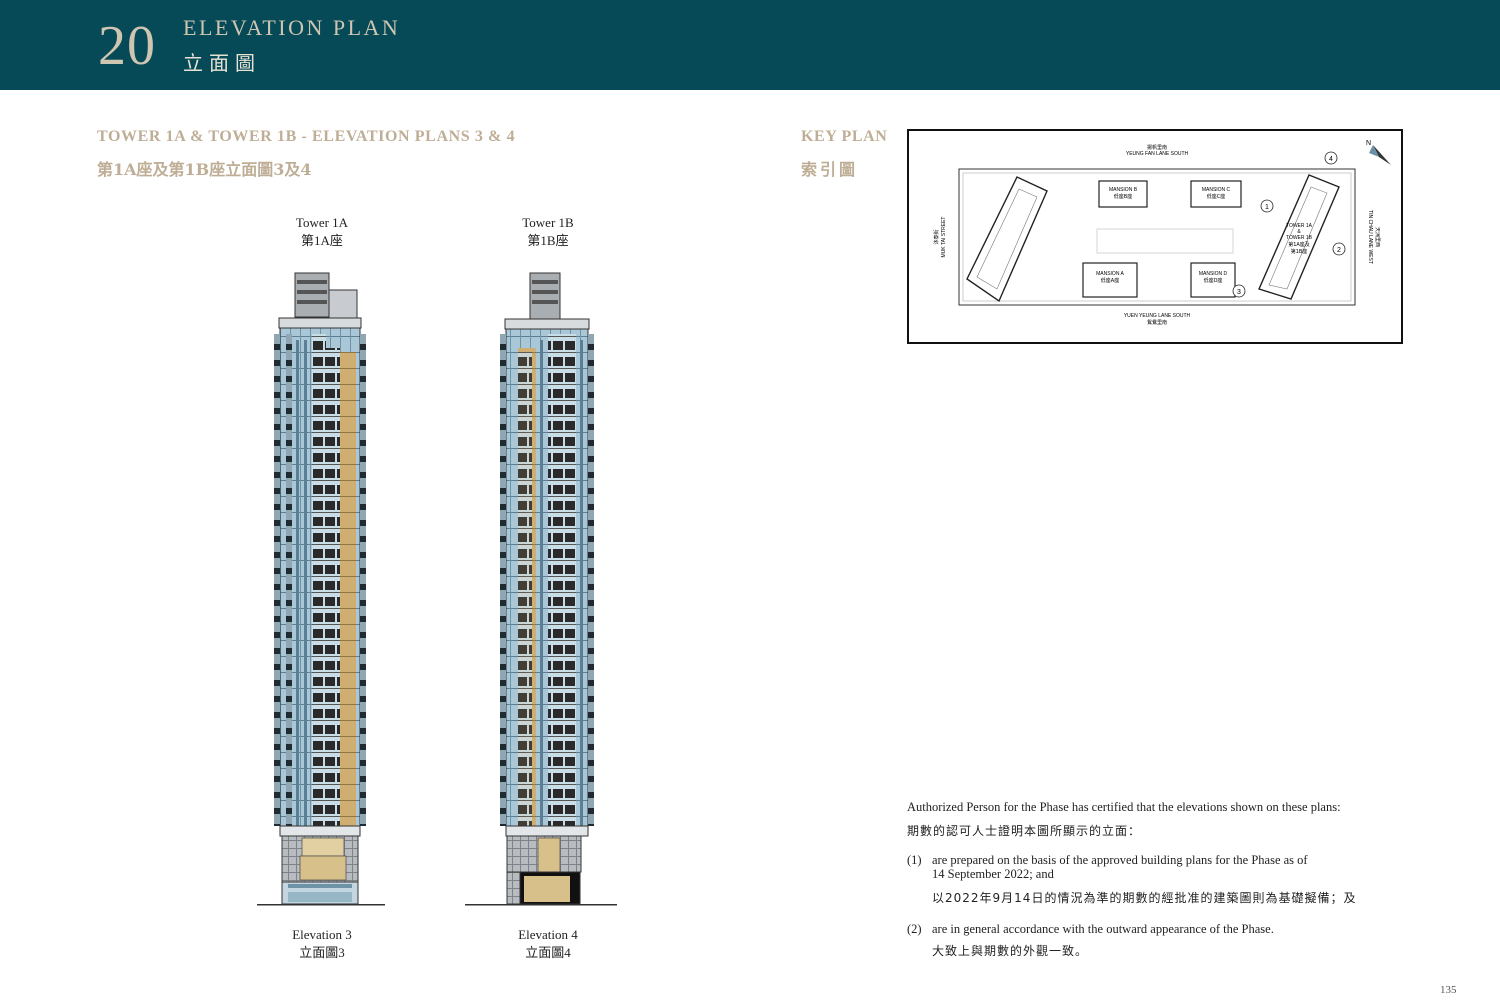 This screenshot has width=1500, height=1000. What do you see at coordinates (944, 237) in the screenshot?
I see `street-west-en: MUK TAI STREET` at bounding box center [944, 237].